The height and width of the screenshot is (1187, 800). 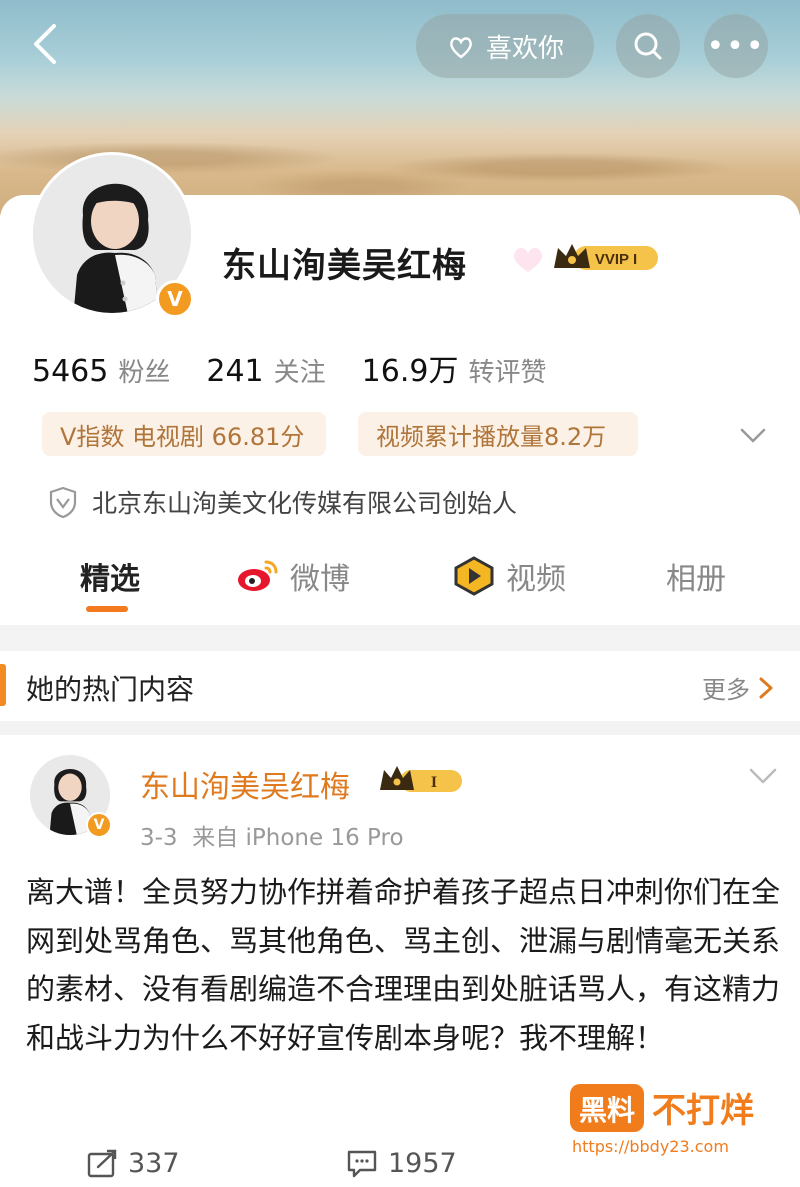 What do you see at coordinates (616, 259) in the screenshot?
I see `vvip-label: VVIP I` at bounding box center [616, 259].